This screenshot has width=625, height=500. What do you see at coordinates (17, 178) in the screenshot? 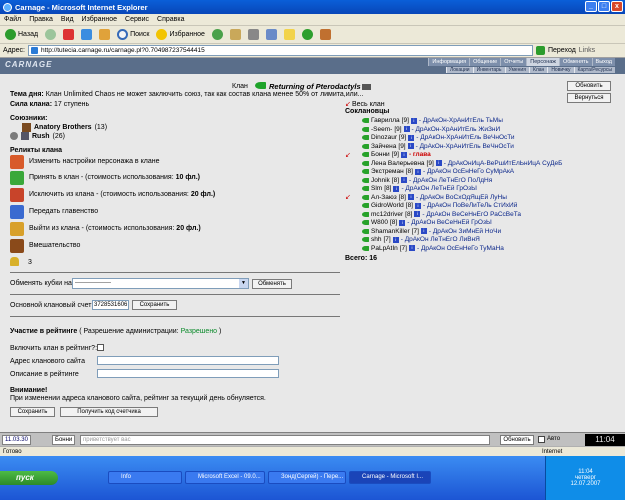
I see `accept-relic-icon` at bounding box center [17, 178].